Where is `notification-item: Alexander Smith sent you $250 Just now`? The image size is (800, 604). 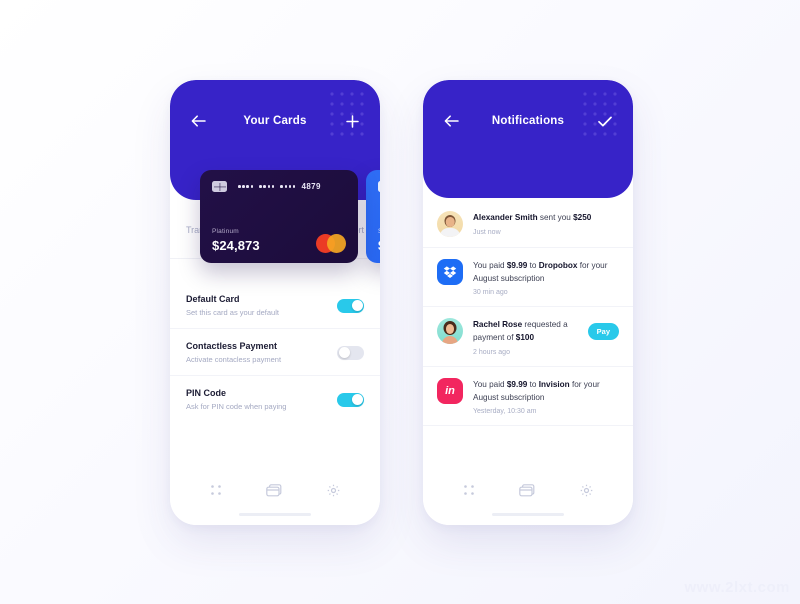 notification-item: Alexander Smith sent you $250 Just now is located at coordinates (528, 224).